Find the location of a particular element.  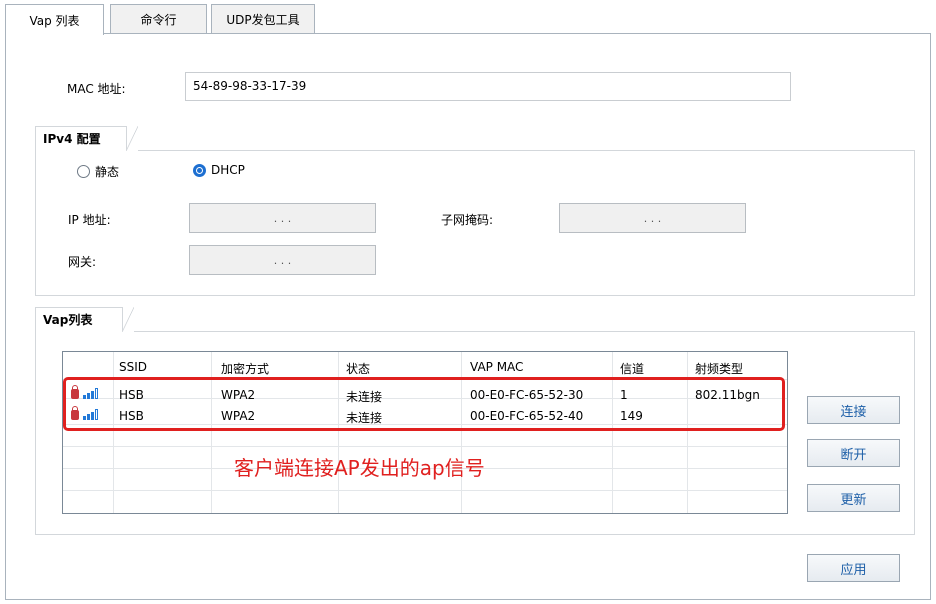

disconnect-button: 断开 is located at coordinates (853, 453).